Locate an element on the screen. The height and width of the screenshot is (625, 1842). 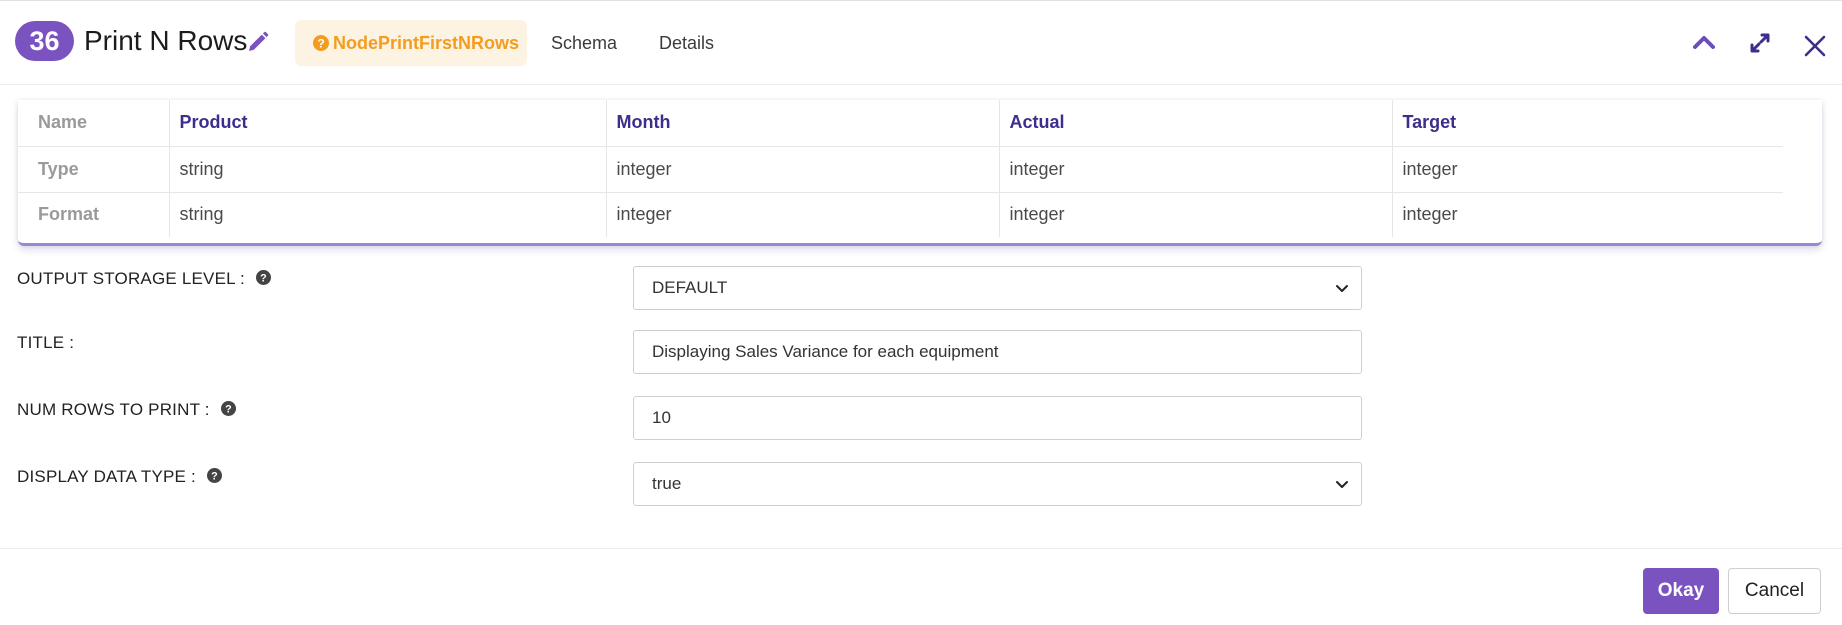
tab-node-type: ? NodePrintFirstNRows is located at coordinates (411, 43).